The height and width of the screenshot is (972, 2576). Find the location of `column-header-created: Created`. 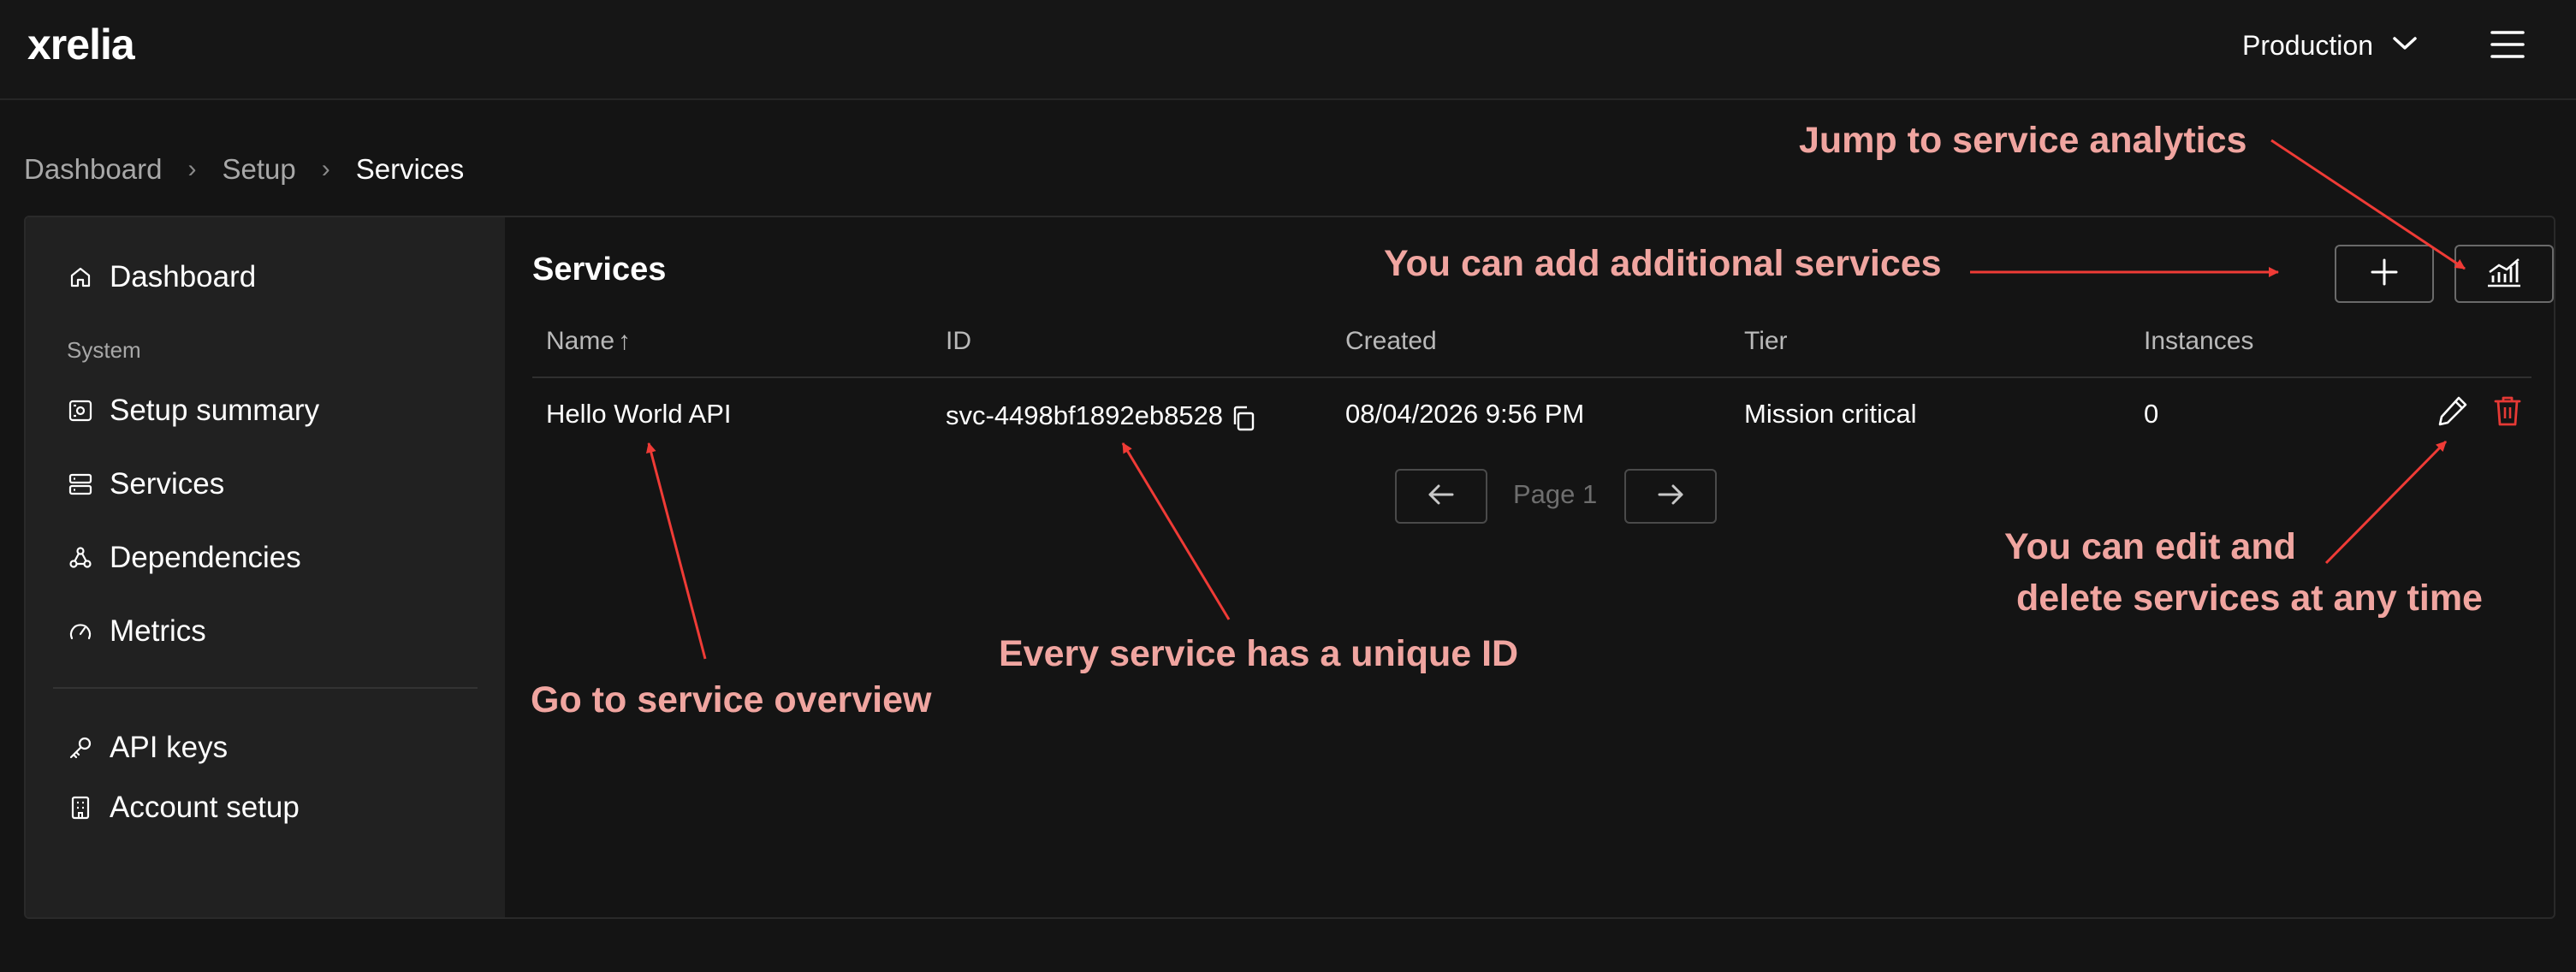

column-header-created: Created is located at coordinates (1391, 341).